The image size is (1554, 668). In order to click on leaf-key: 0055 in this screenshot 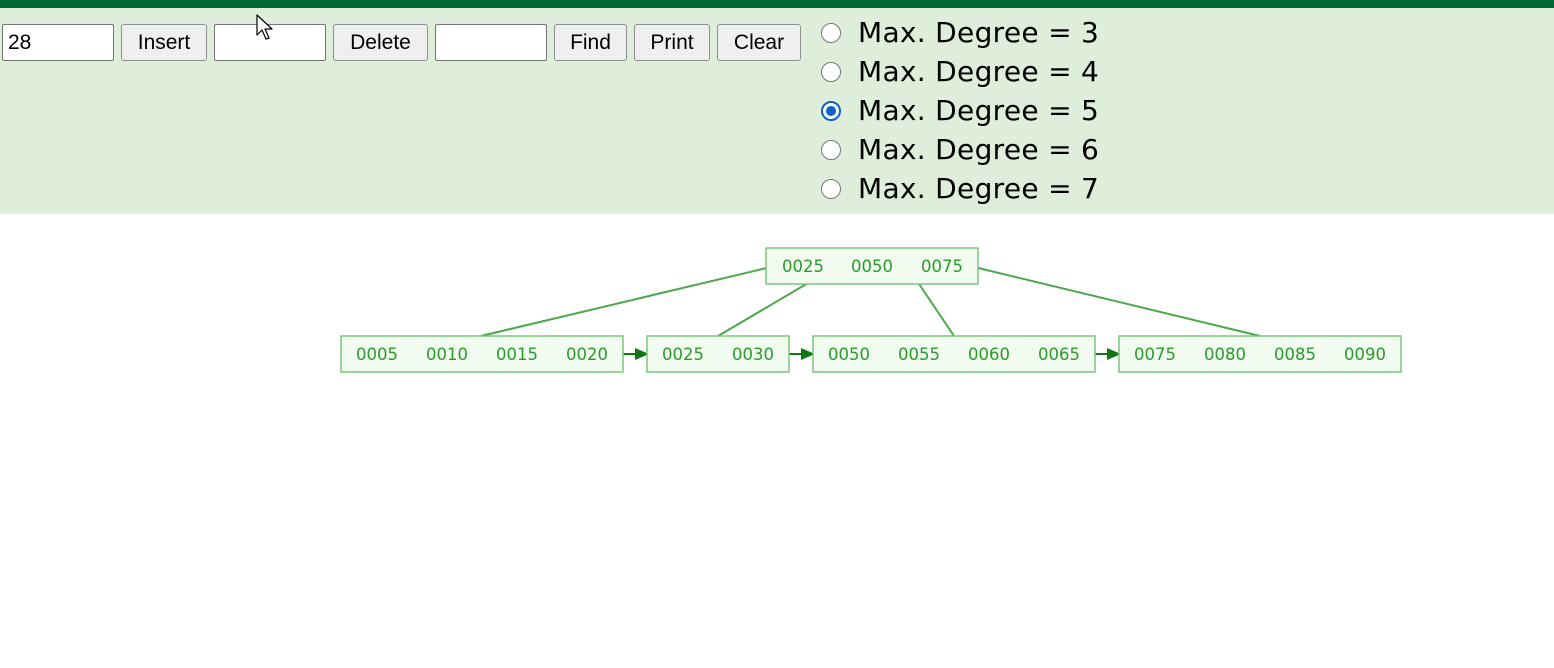, I will do `click(919, 354)`.